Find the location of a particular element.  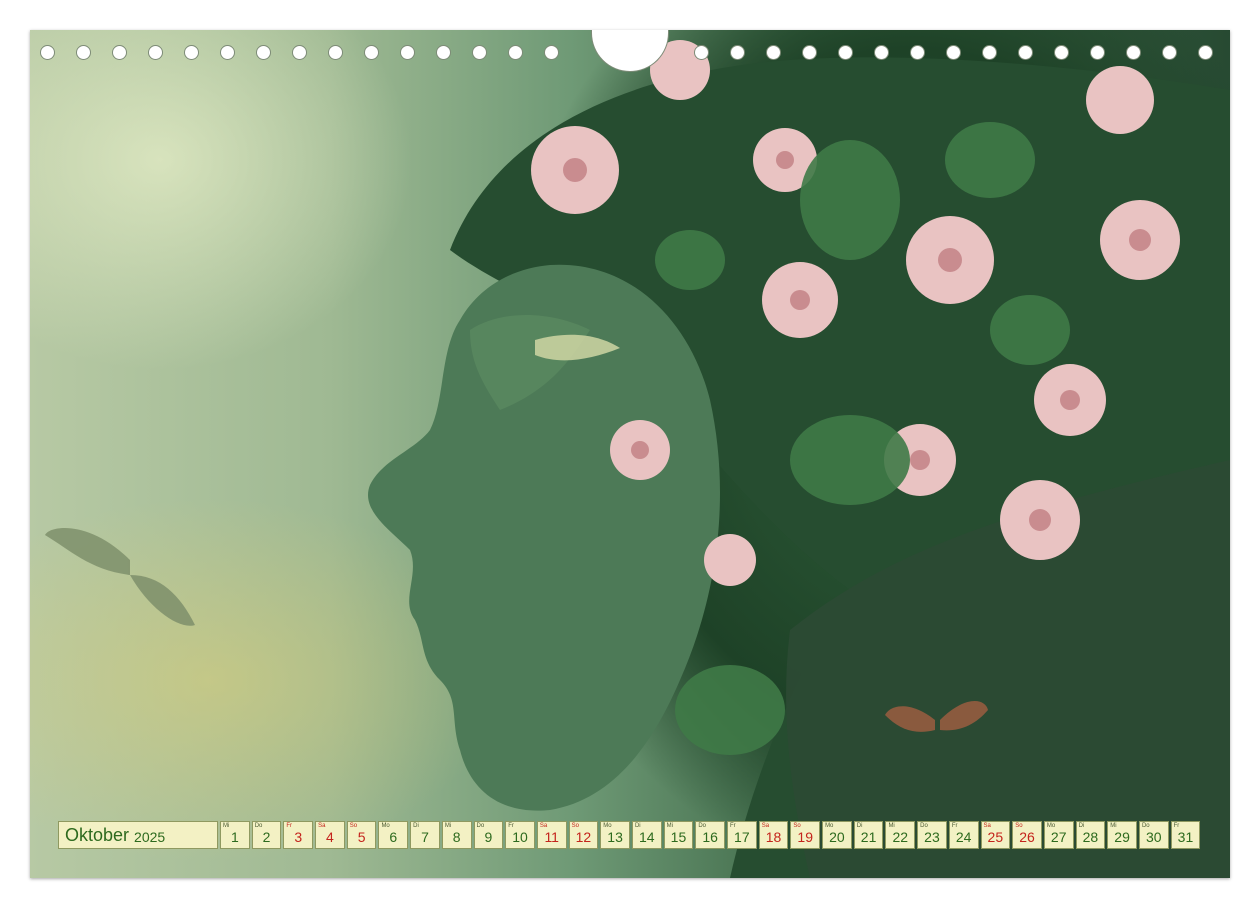

day-cell: Do 23 is located at coordinates (932, 835).